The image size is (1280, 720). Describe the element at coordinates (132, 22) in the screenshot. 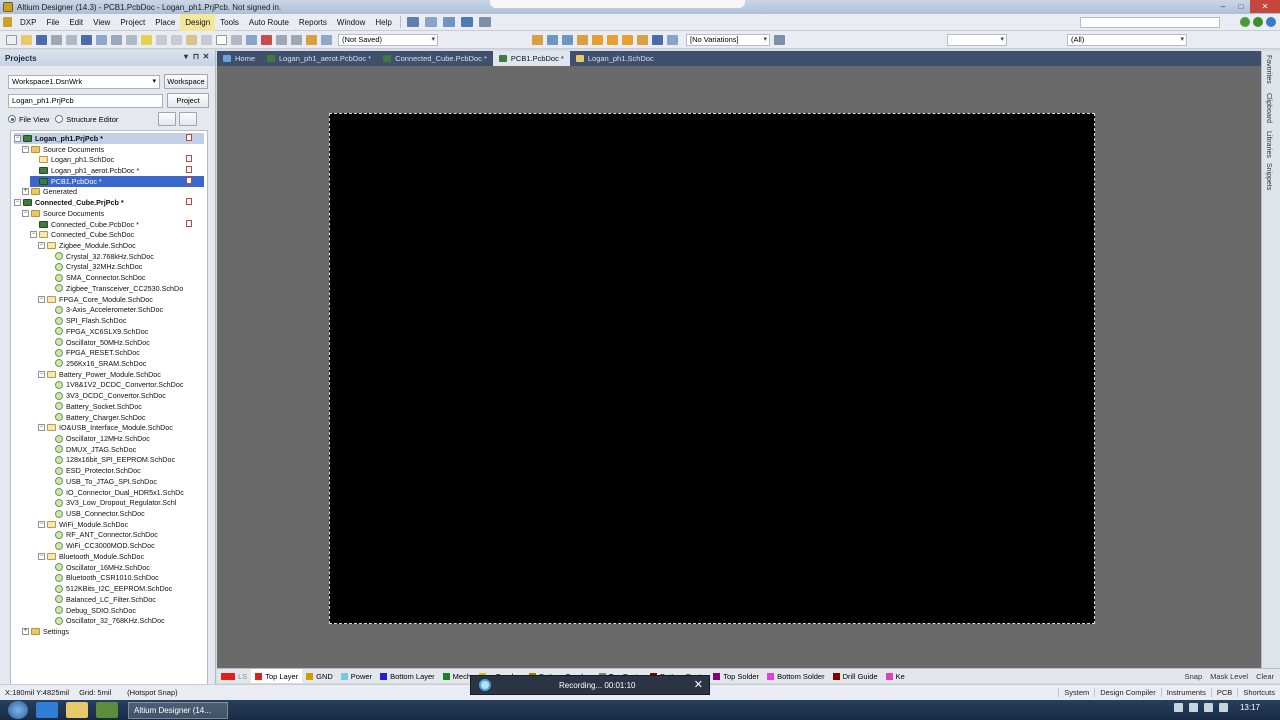

I see `menu-project: Project` at that location.